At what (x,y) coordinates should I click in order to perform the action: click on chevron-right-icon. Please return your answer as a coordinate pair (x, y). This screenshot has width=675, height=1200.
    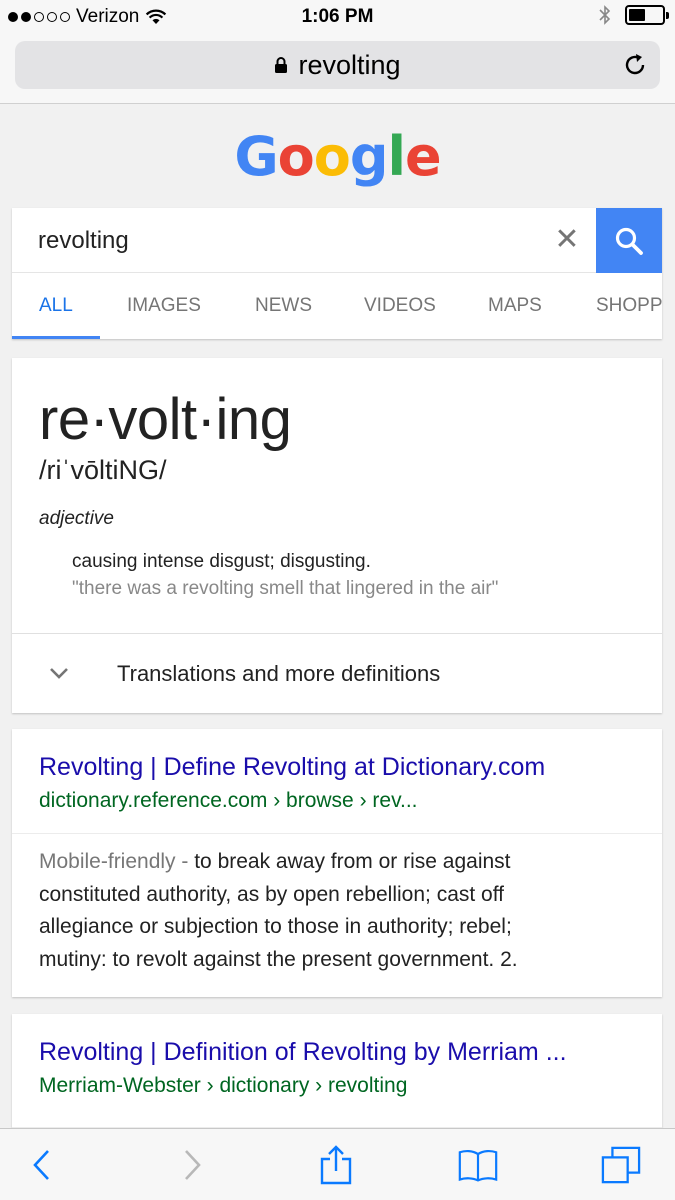
    Looking at the image, I should click on (193, 1165).